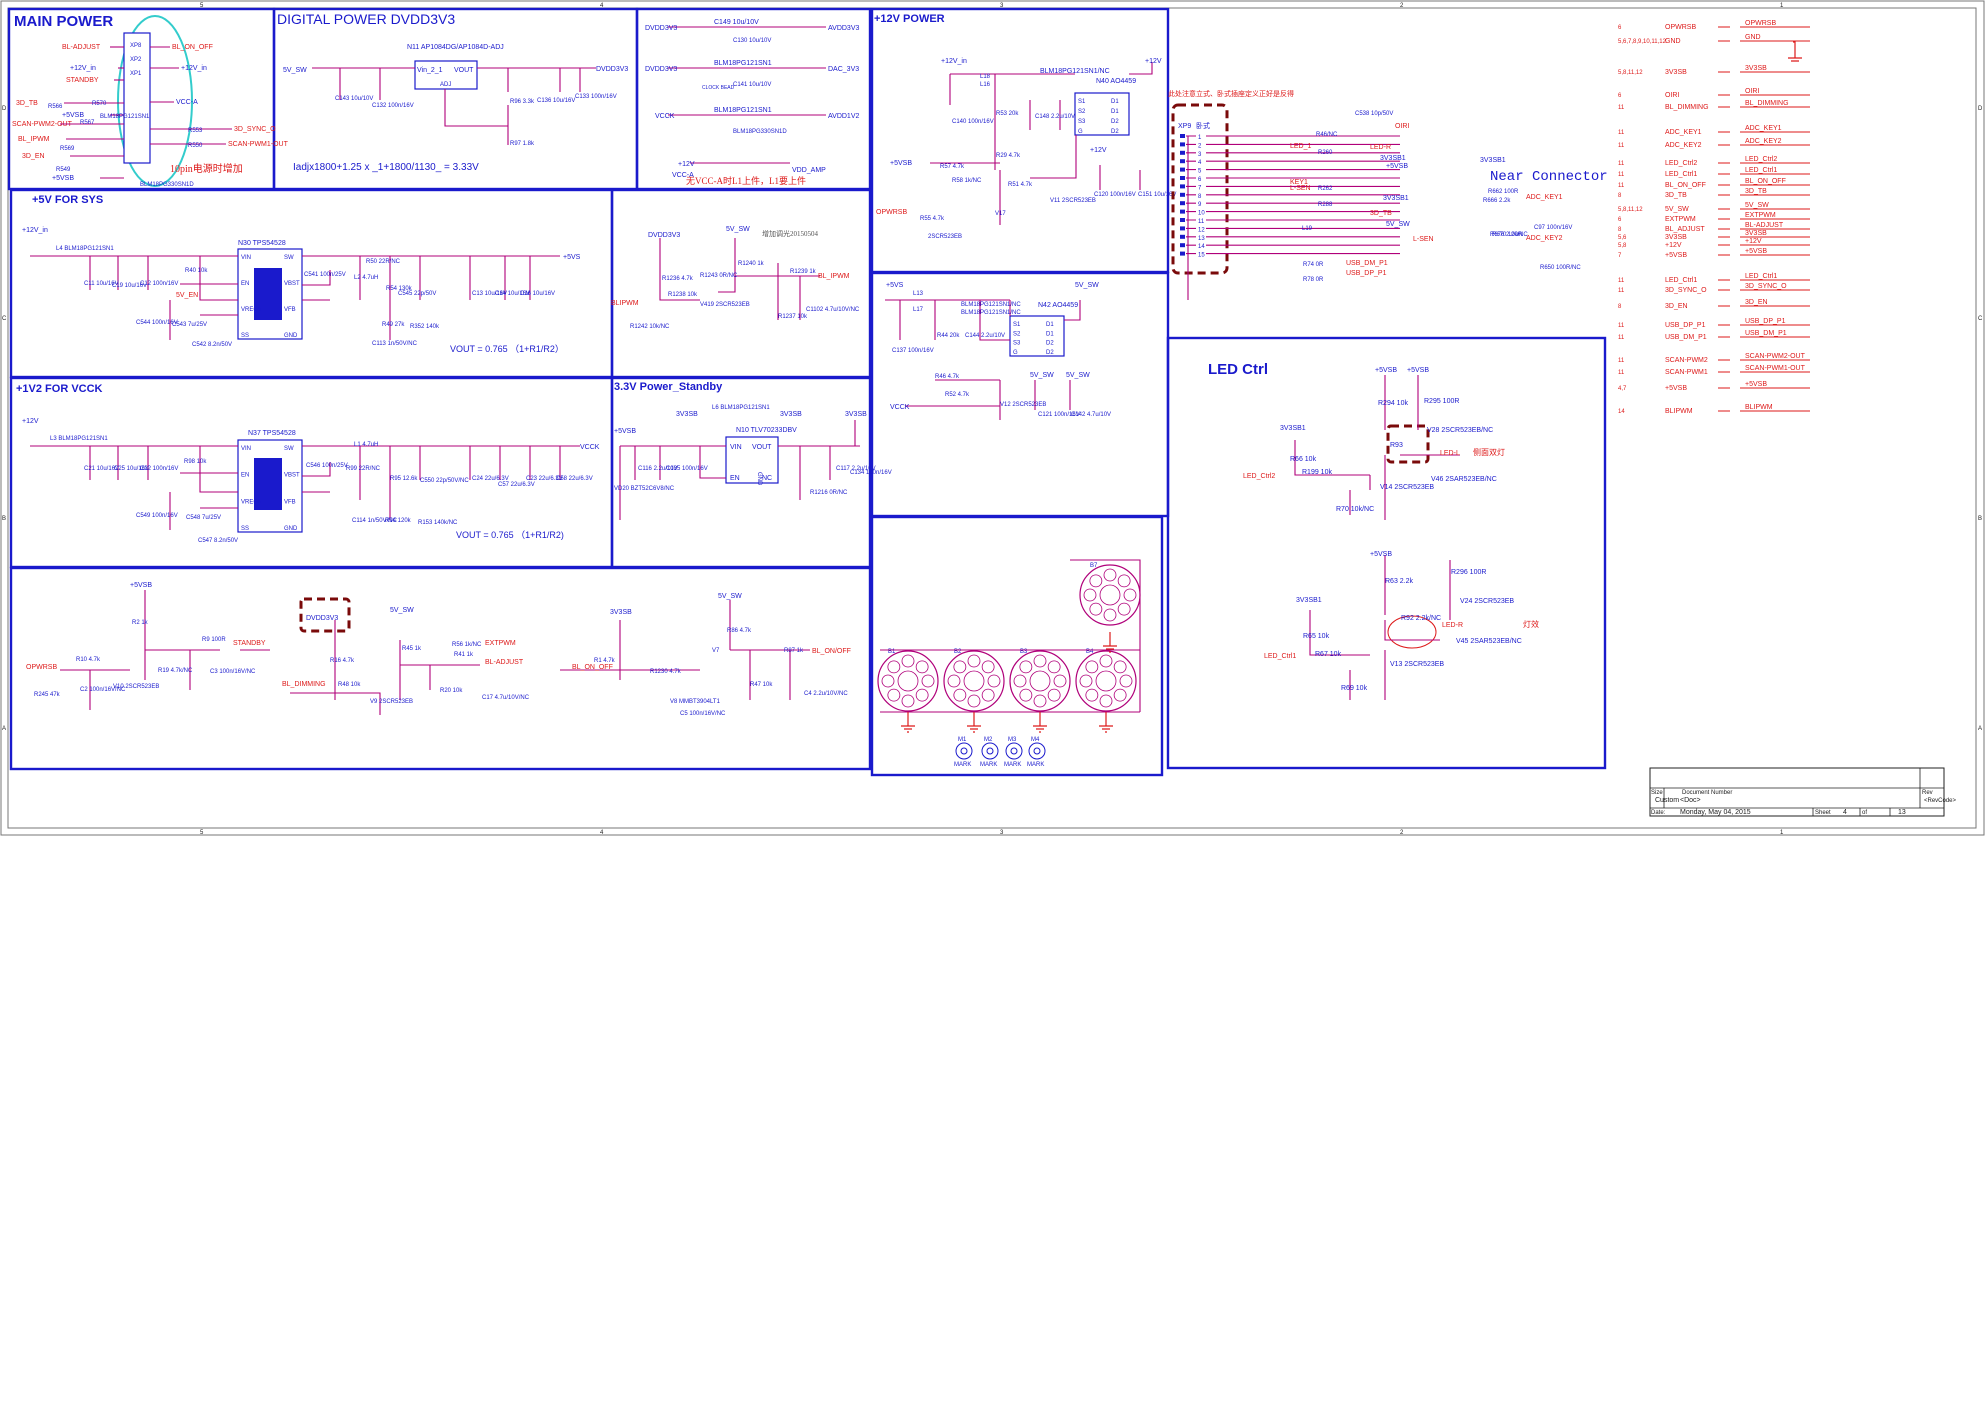  Describe the element at coordinates (292, 476) in the screenshot. I see `ic-pin: VBST` at that location.